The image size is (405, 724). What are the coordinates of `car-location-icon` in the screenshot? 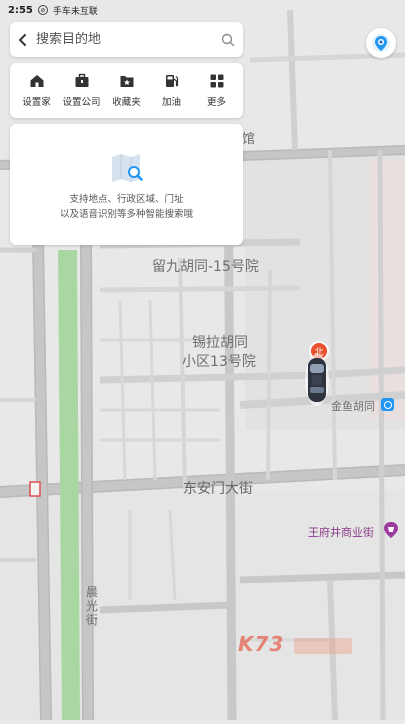 It's located at (317, 375).